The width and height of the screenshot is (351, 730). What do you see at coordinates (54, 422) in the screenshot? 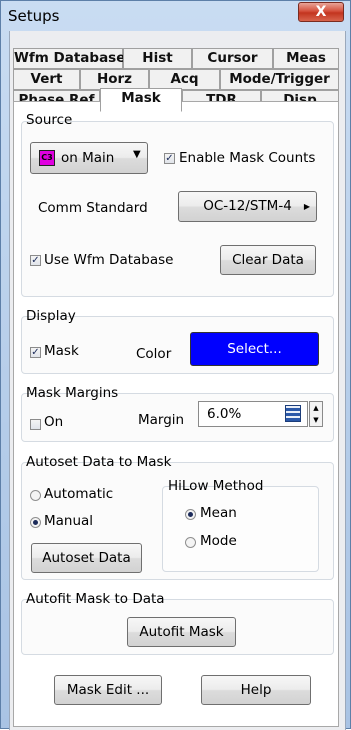
I see `margins-on-label: On` at bounding box center [54, 422].